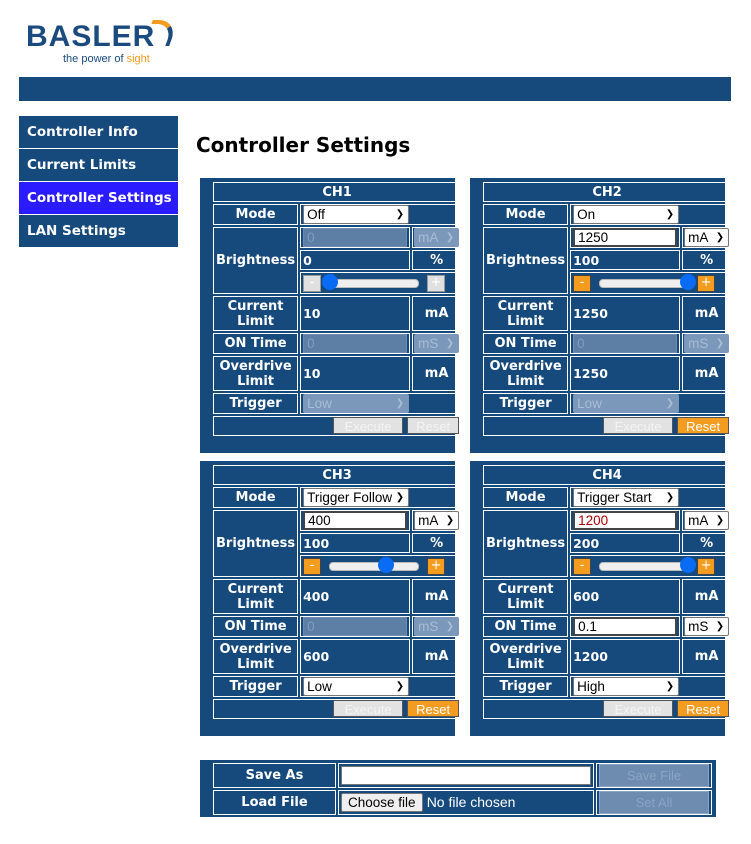  What do you see at coordinates (98, 198) in the screenshot?
I see `sidebar-item-controller-settings: Controller Settings` at bounding box center [98, 198].